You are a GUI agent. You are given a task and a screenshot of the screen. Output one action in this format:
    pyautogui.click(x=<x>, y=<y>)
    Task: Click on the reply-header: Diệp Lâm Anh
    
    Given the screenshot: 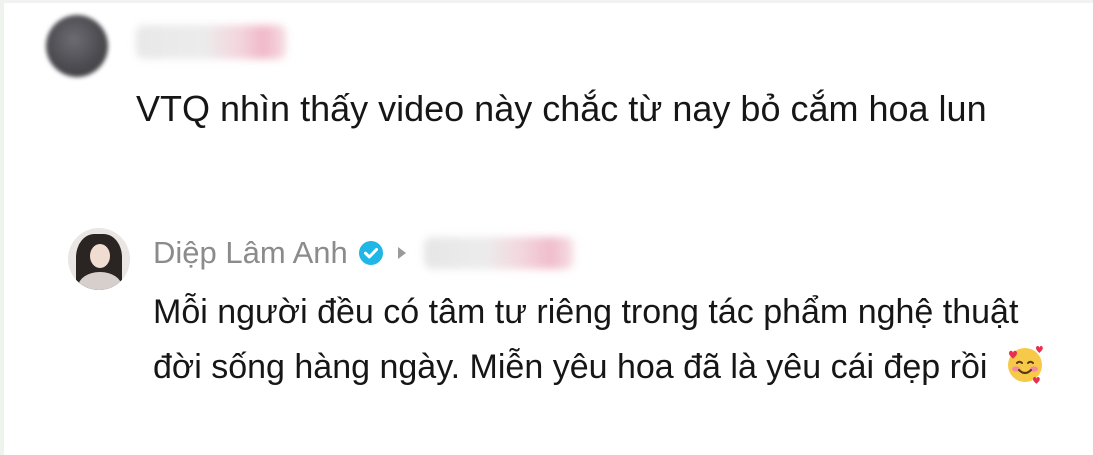 What is the action you would take?
    pyautogui.click(x=363, y=253)
    